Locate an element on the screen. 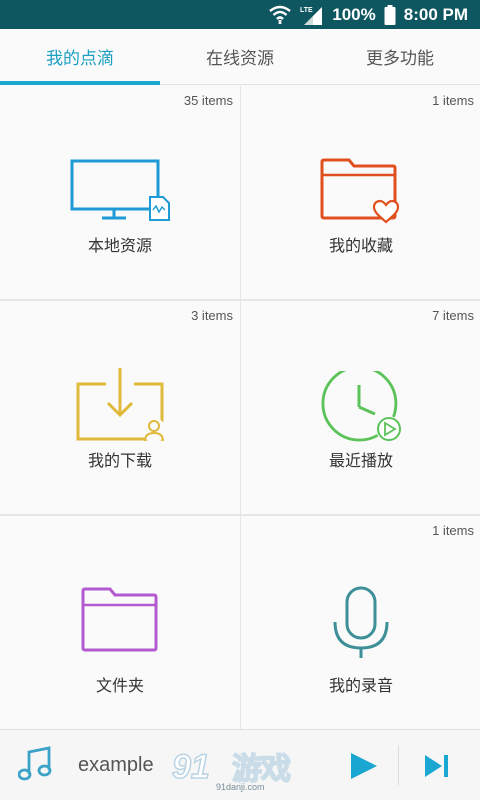  tab-bar: 我的点滴 在线资源 更多功能 is located at coordinates (240, 57).